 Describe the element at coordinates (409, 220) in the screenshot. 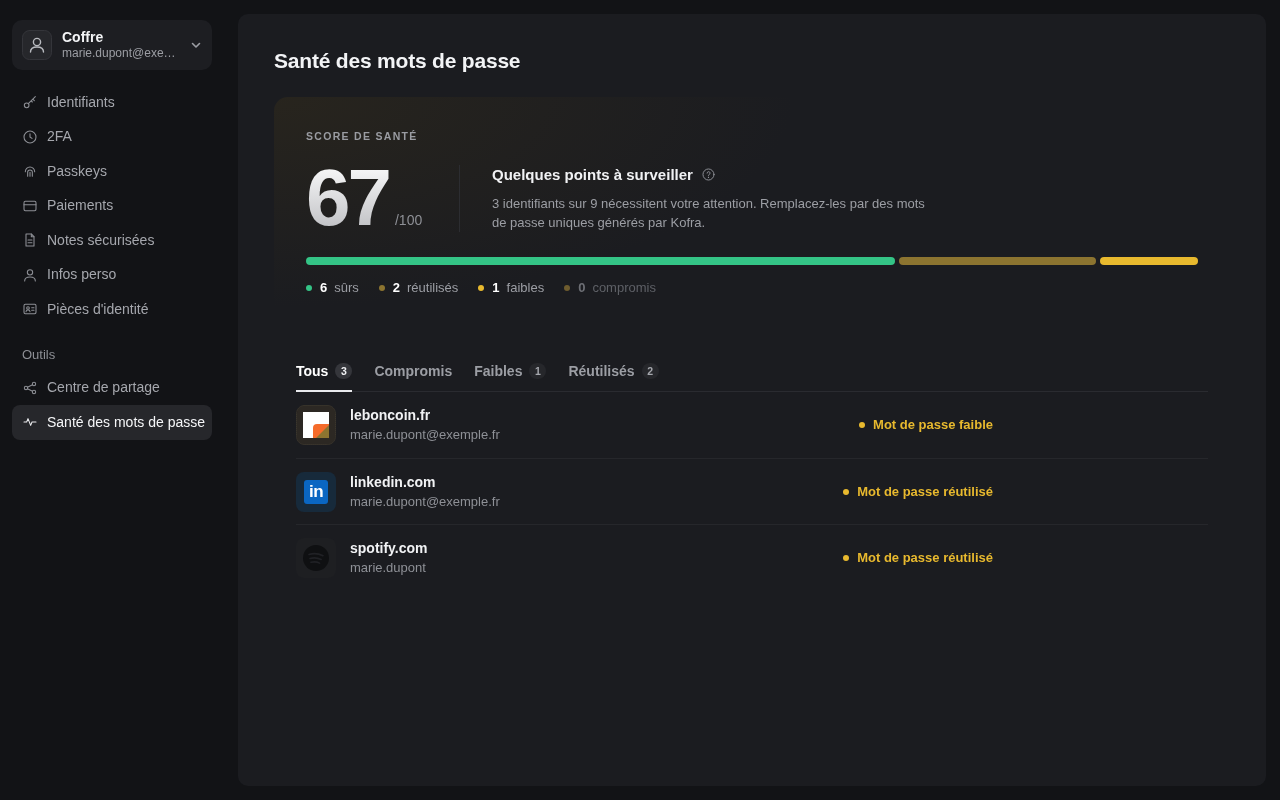

I see `score-max: /100` at that location.